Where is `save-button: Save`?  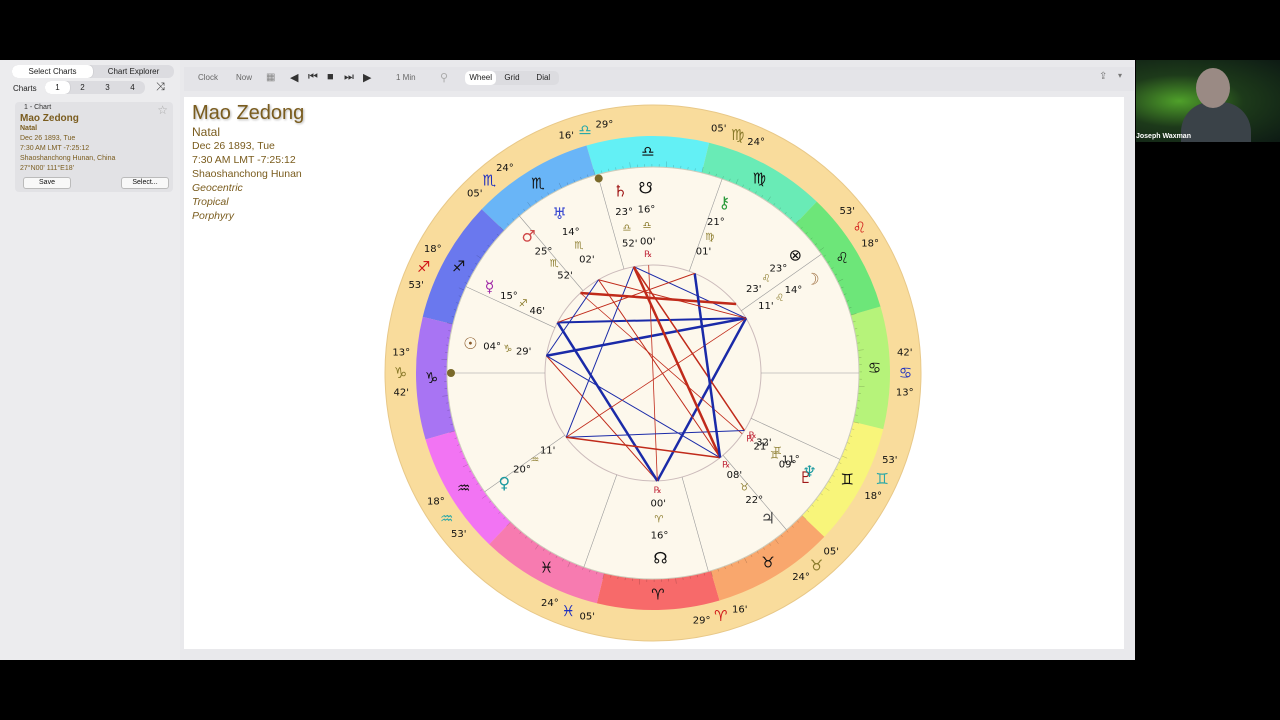
save-button: Save is located at coordinates (47, 183).